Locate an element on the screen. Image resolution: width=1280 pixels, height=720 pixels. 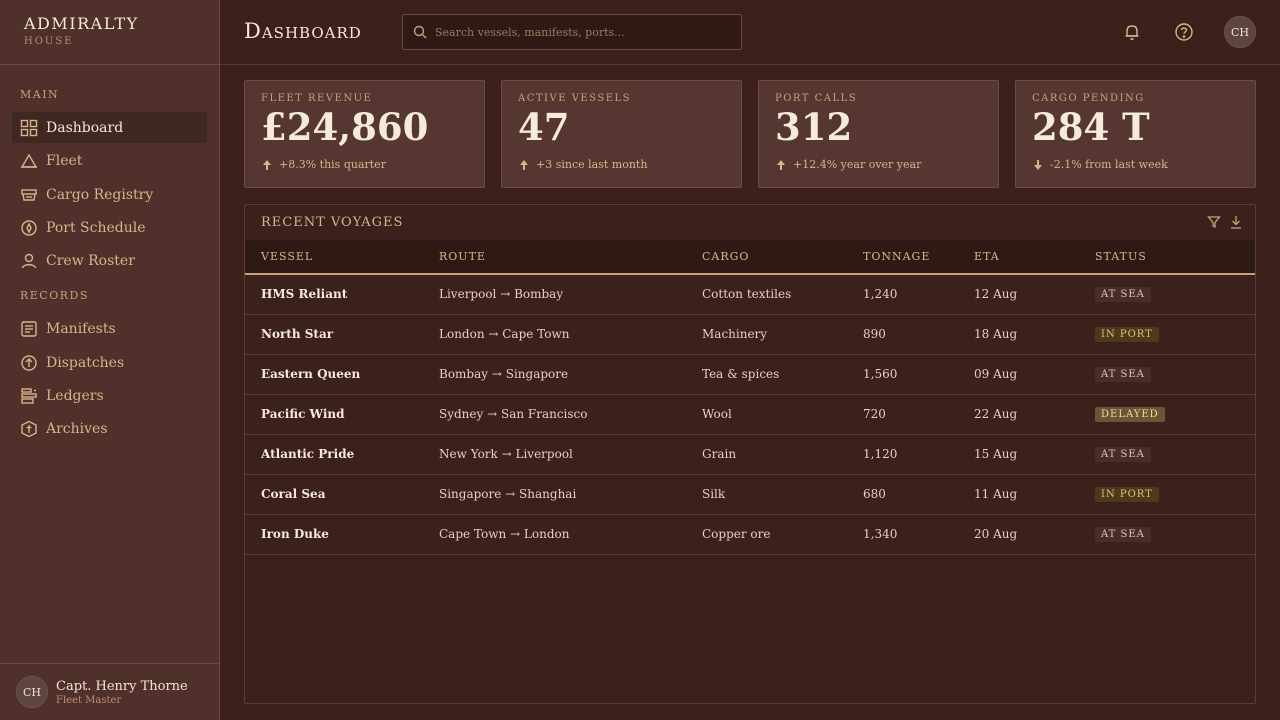
column-header-tonnage: TONNAGE is located at coordinates (902, 257).